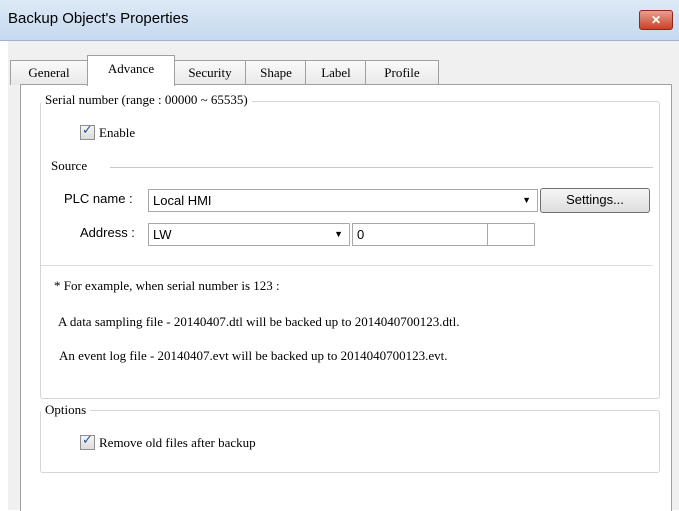 The image size is (679, 511). What do you see at coordinates (421, 234) in the screenshot?
I see `address-value-input: 0` at bounding box center [421, 234].